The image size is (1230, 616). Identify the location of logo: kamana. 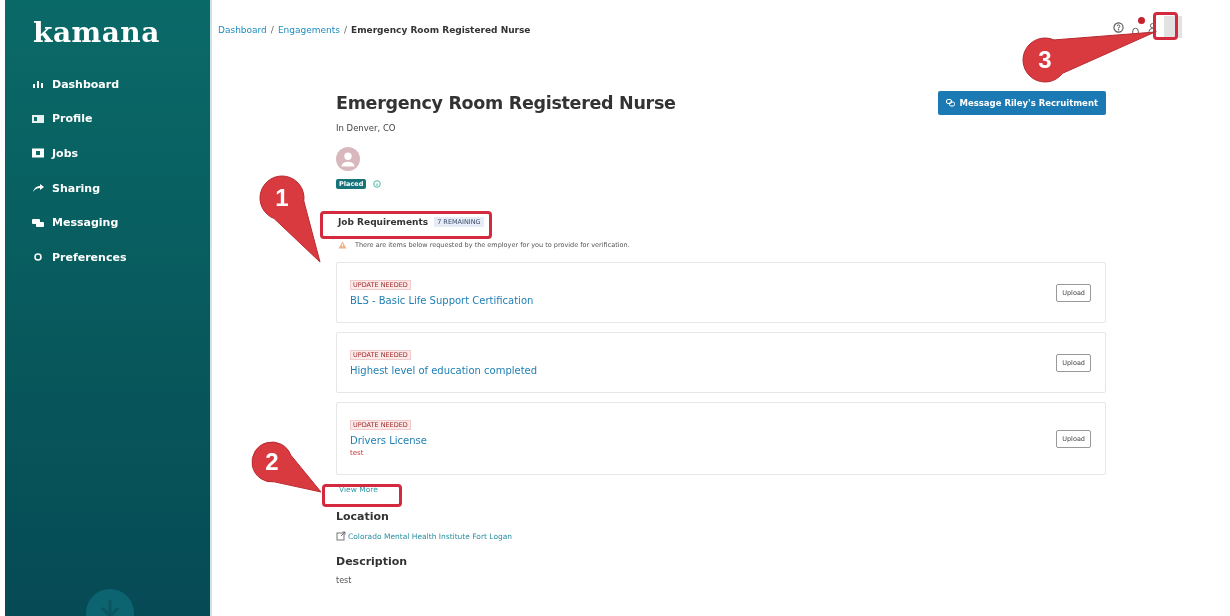
(96, 32).